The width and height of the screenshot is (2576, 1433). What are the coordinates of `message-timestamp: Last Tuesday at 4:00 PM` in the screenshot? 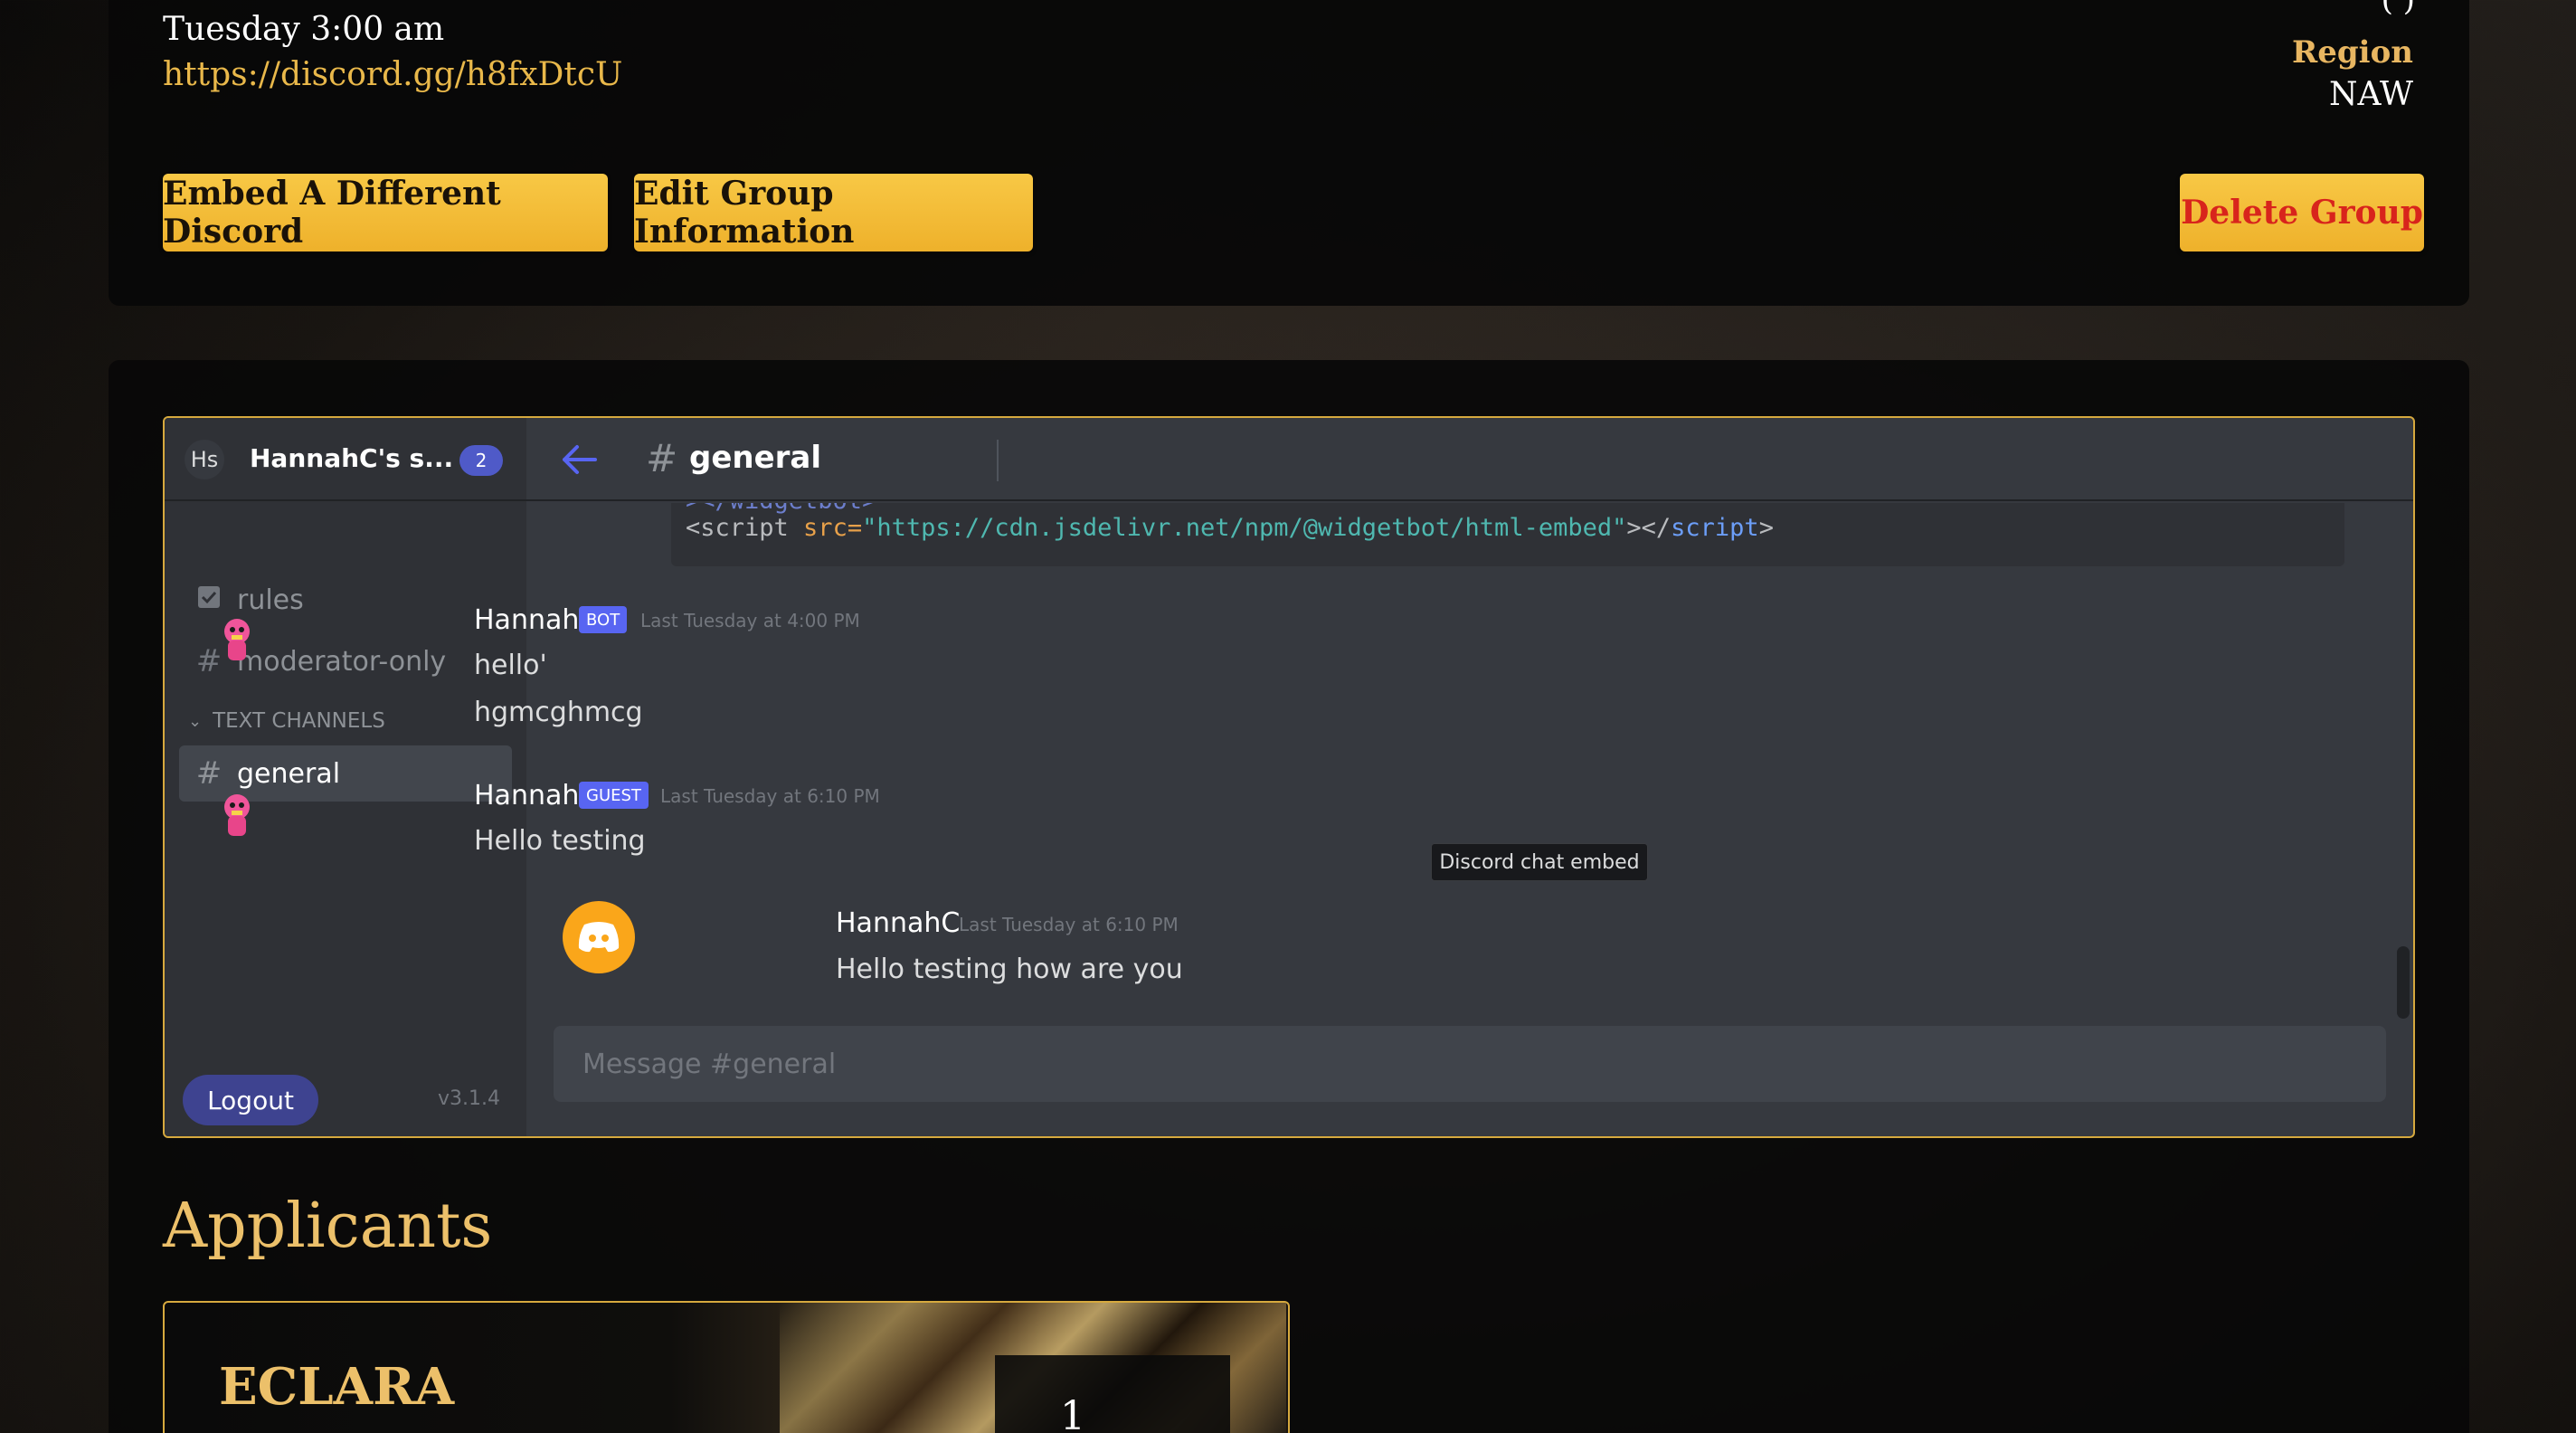 It's located at (750, 620).